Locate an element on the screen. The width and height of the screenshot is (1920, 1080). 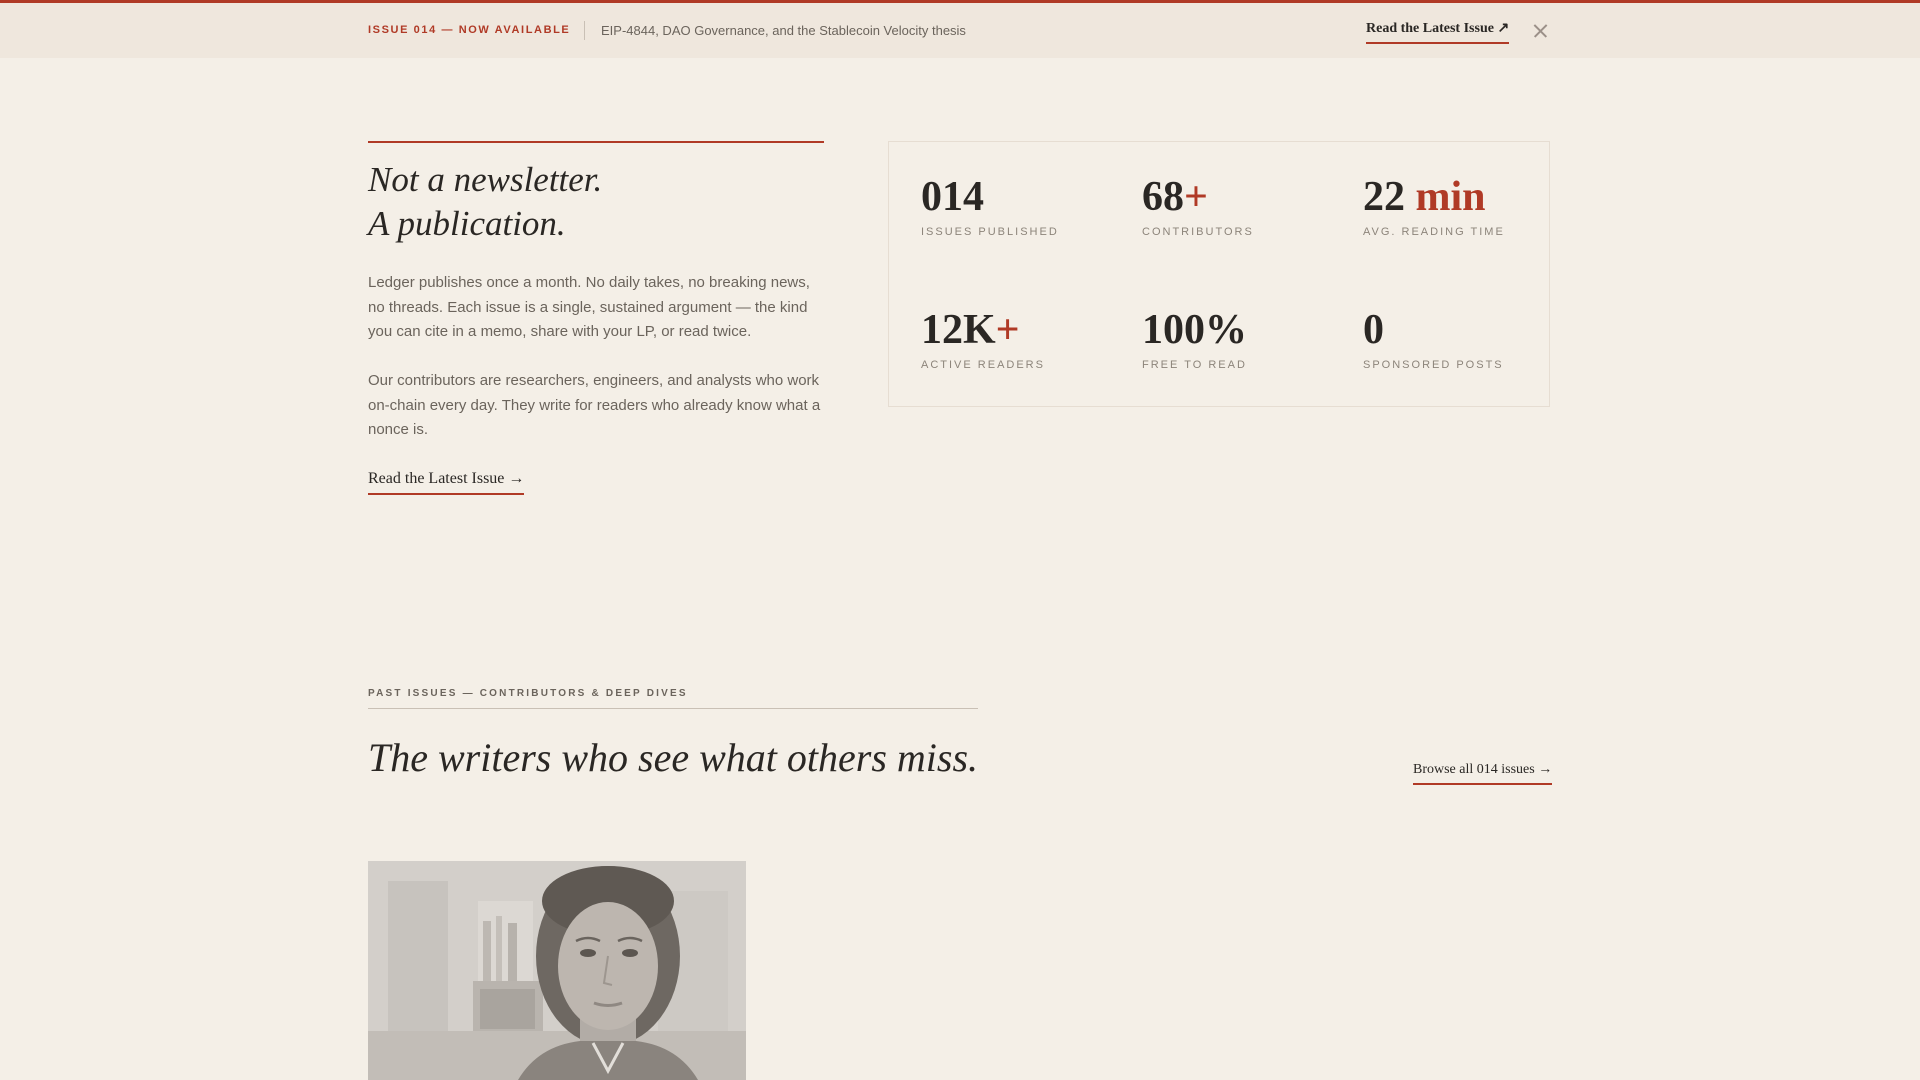
stat-free-to-read: 100% FREE TO READ is located at coordinates (1194, 339).